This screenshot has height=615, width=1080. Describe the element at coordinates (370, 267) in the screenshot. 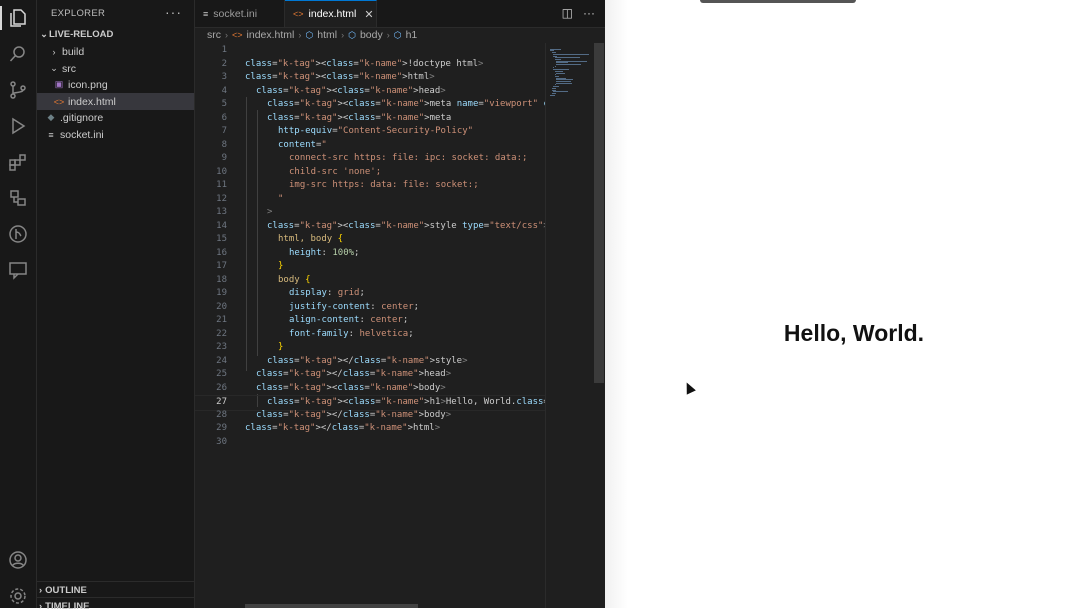

I see `code-line: 17}` at that location.